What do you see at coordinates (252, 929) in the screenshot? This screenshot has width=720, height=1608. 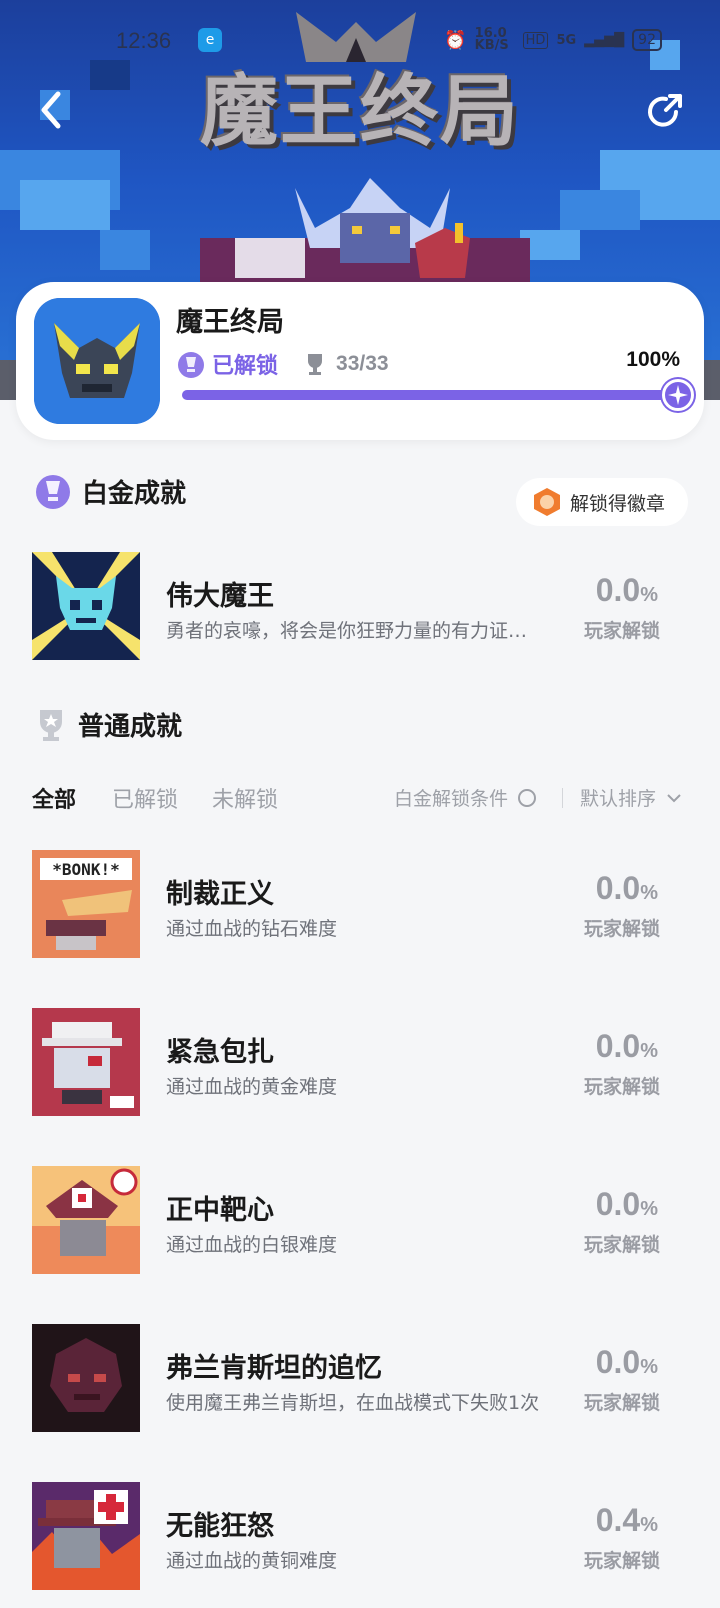 I see `achievement-description: 通过血战的钻石难度` at bounding box center [252, 929].